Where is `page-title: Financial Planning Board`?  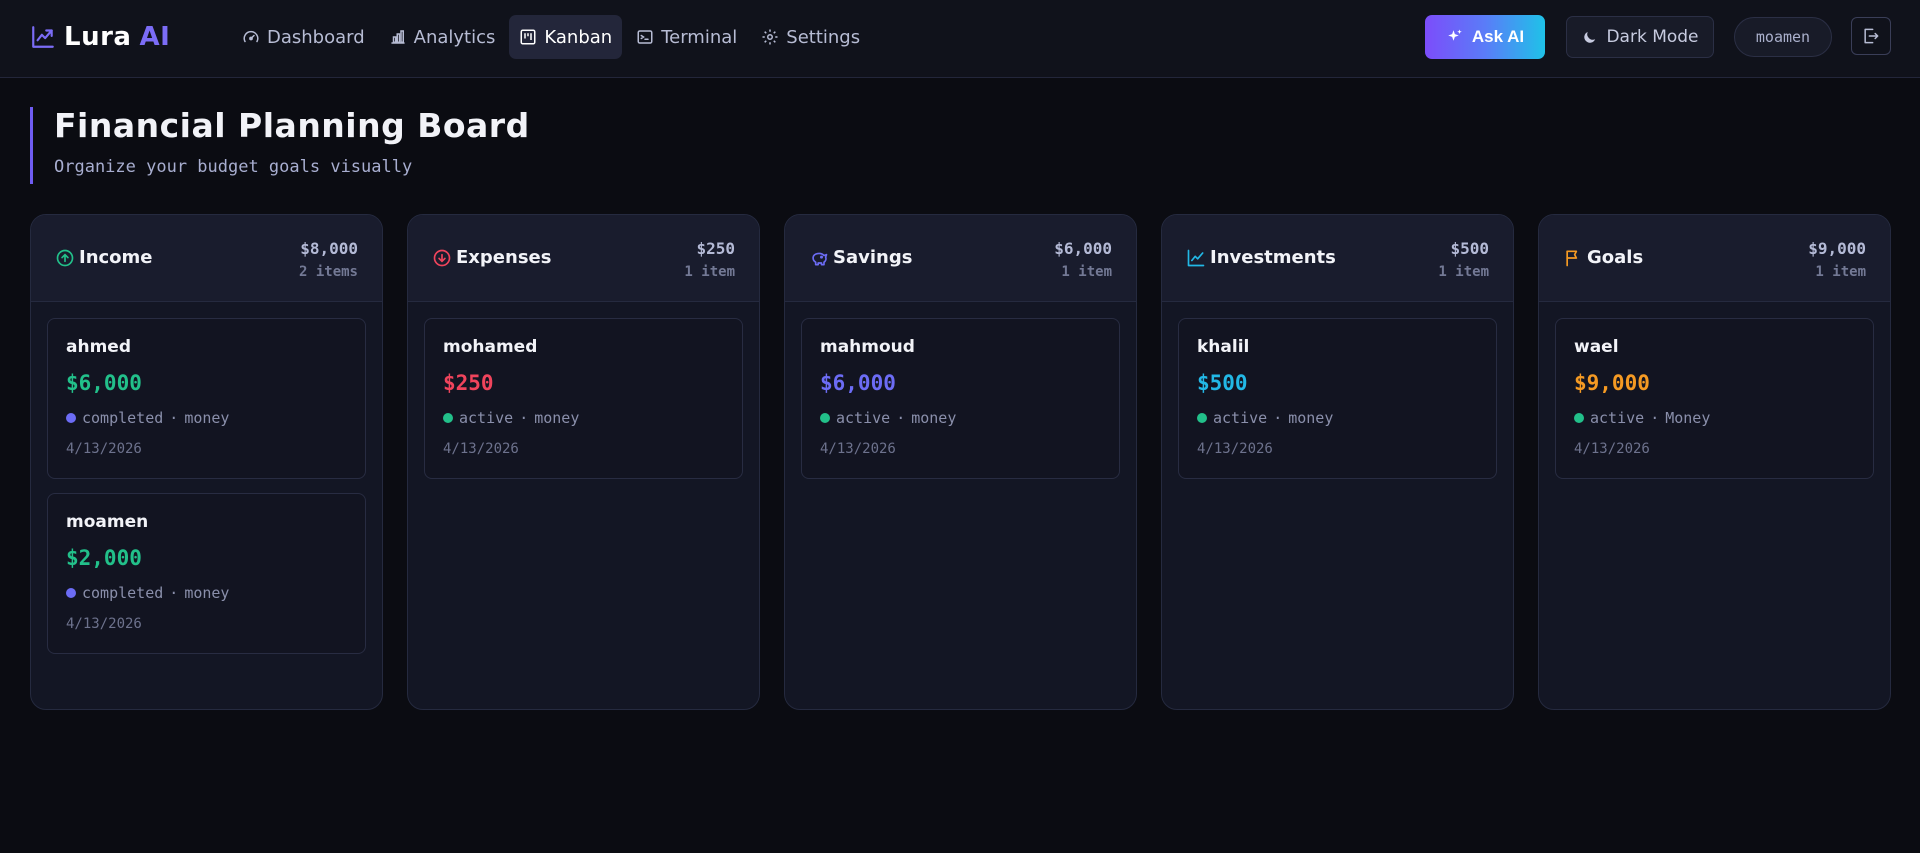 page-title: Financial Planning Board is located at coordinates (292, 125).